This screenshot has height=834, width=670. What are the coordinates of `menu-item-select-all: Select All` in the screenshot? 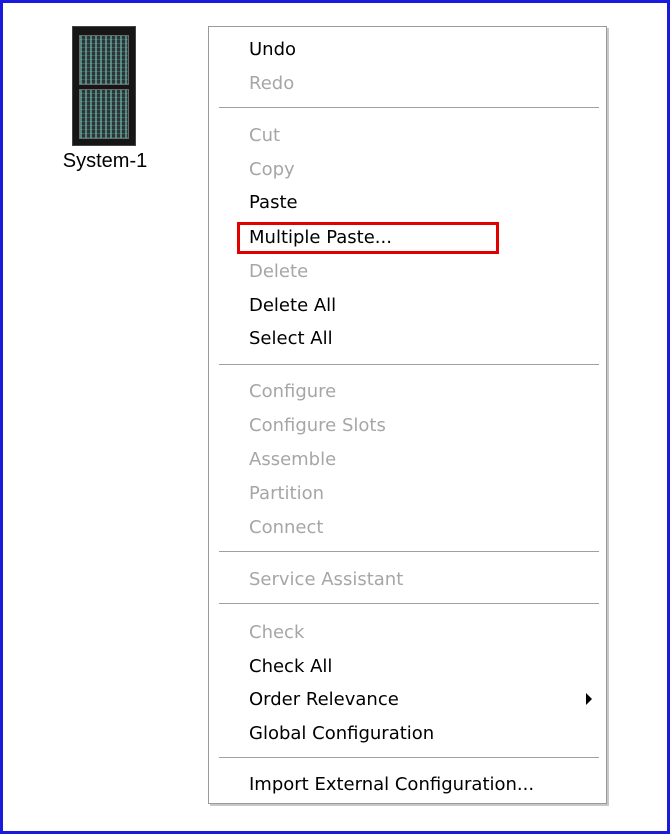 It's located at (291, 339).